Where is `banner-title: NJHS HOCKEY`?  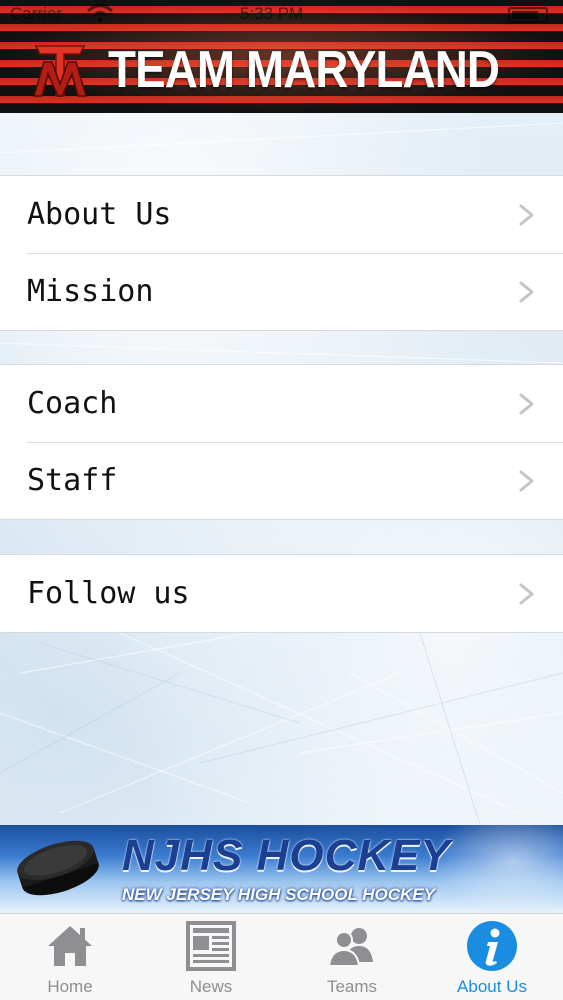
banner-title: NJHS HOCKEY is located at coordinates (286, 855).